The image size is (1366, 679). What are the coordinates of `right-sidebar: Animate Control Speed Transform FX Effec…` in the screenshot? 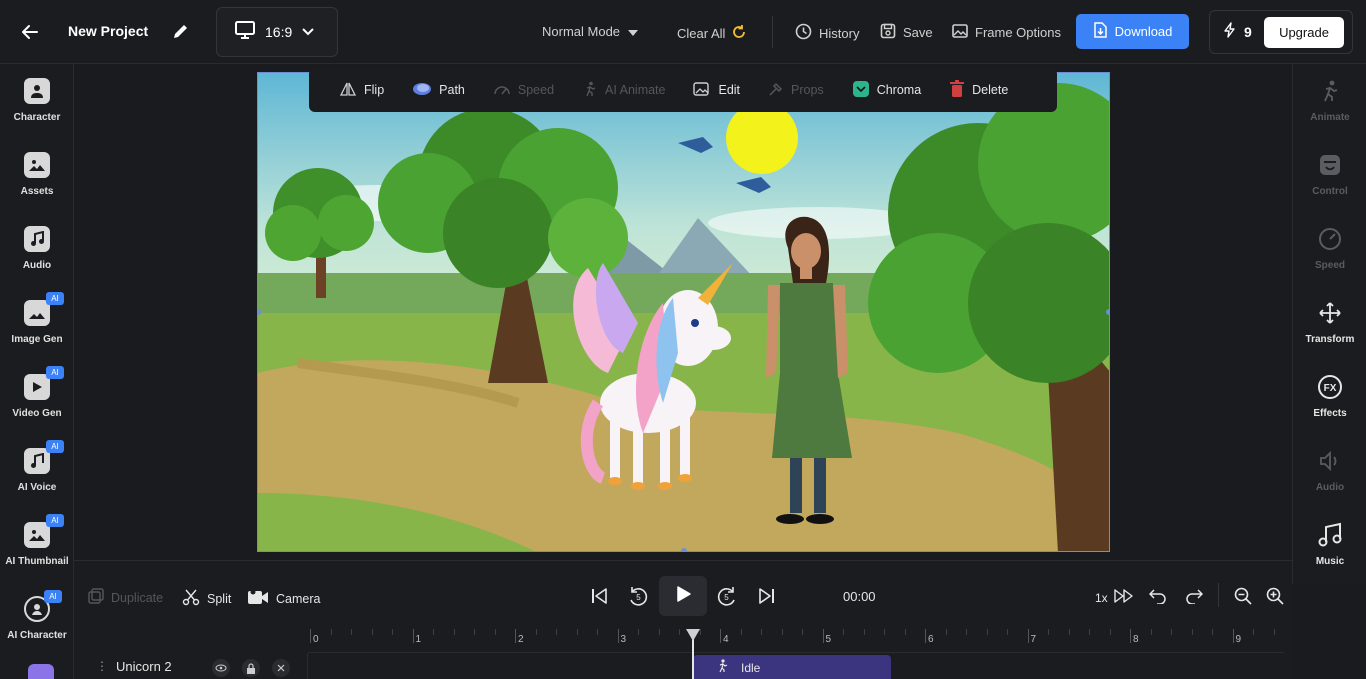 It's located at (1329, 324).